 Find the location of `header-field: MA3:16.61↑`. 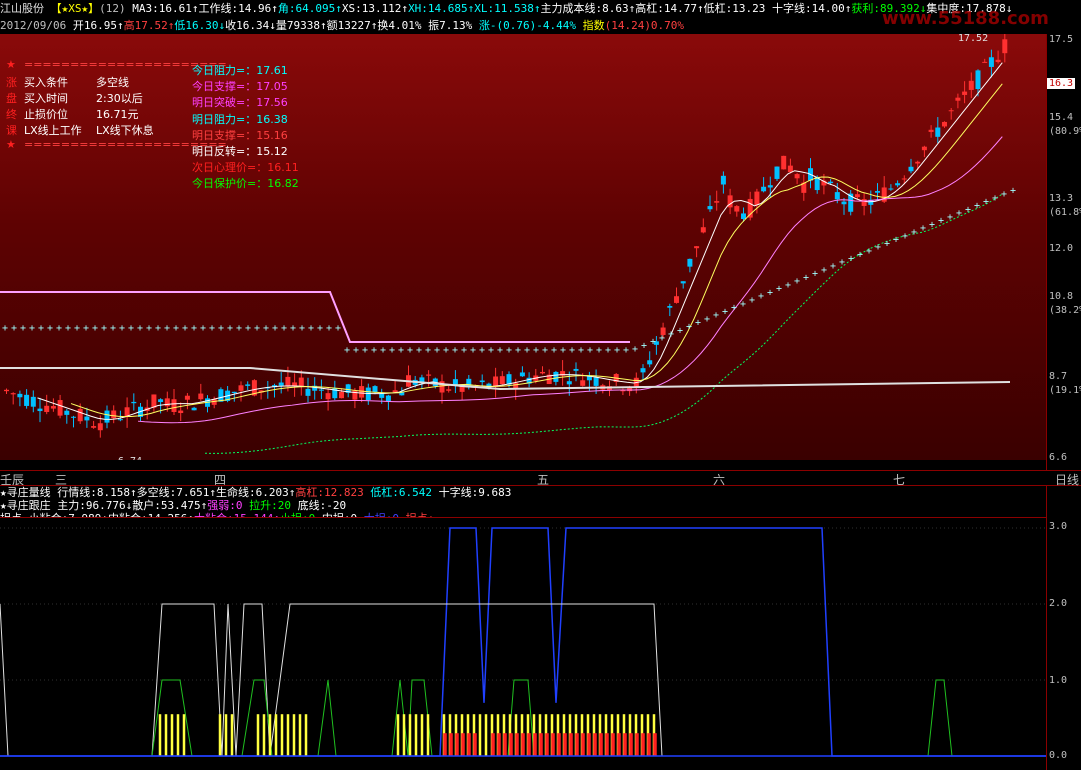

header-field: MA3:16.61↑ is located at coordinates (165, 8).